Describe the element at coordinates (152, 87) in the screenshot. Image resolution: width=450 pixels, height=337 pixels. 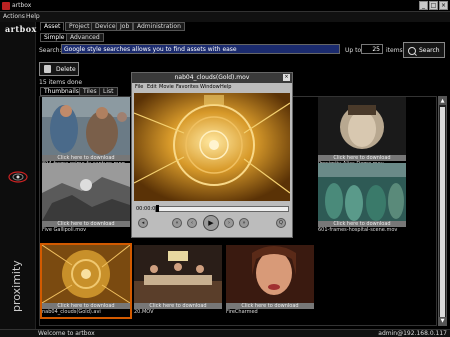
I see `player-menu-edit: Edit` at that location.